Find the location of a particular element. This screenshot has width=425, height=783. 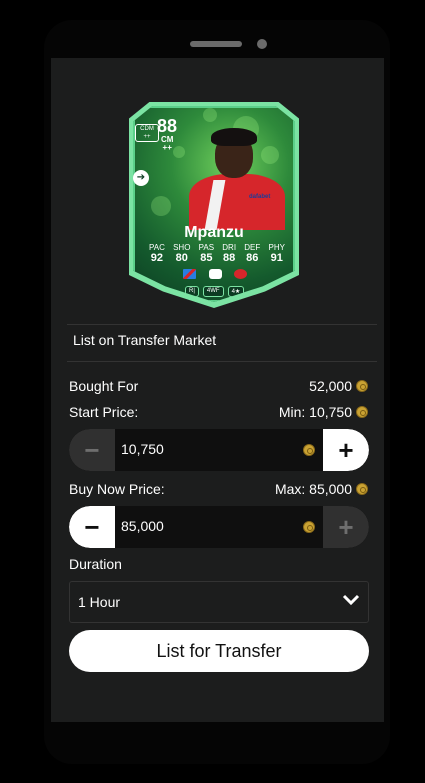

buy-now-input: 85,000 is located at coordinates (142, 526).